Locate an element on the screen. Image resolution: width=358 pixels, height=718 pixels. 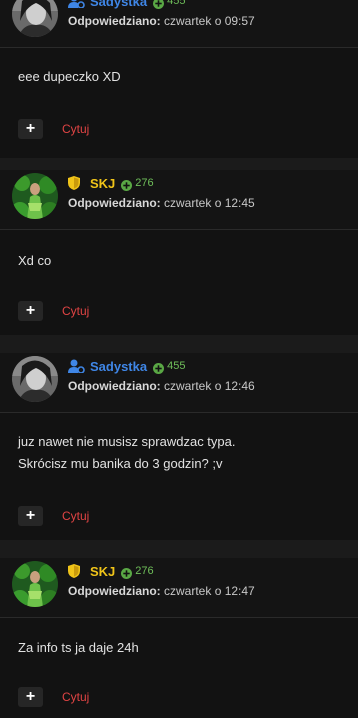
post-header: SKJ 276 Odpowiedziano: czwartek o 12:47 is located at coordinates (179, 588).